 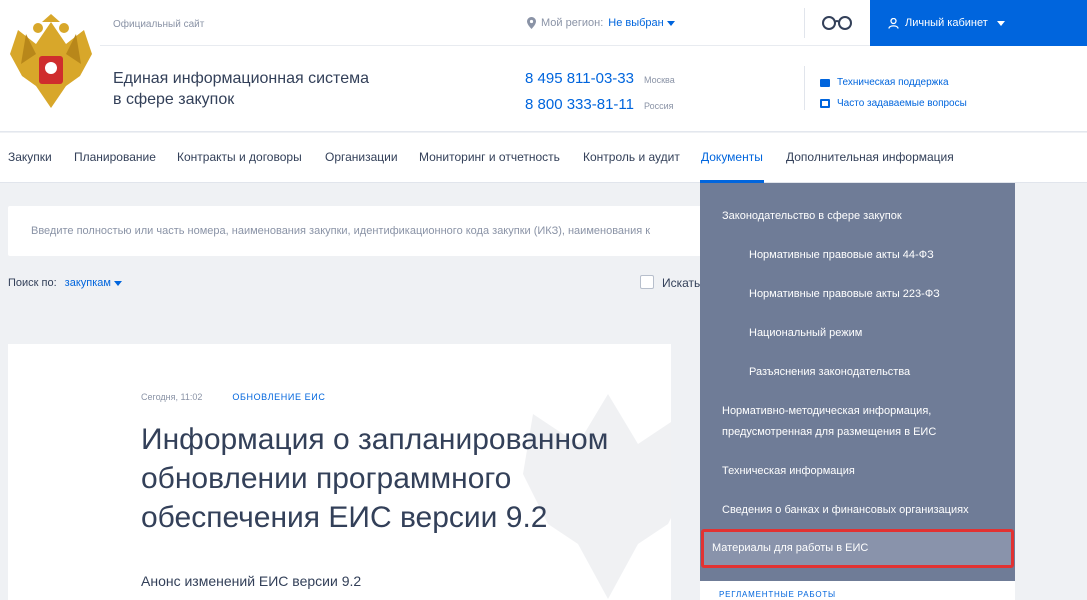 What do you see at coordinates (489, 157) in the screenshot?
I see `nav-item-monitoring: Мониторинг и отчетность` at bounding box center [489, 157].